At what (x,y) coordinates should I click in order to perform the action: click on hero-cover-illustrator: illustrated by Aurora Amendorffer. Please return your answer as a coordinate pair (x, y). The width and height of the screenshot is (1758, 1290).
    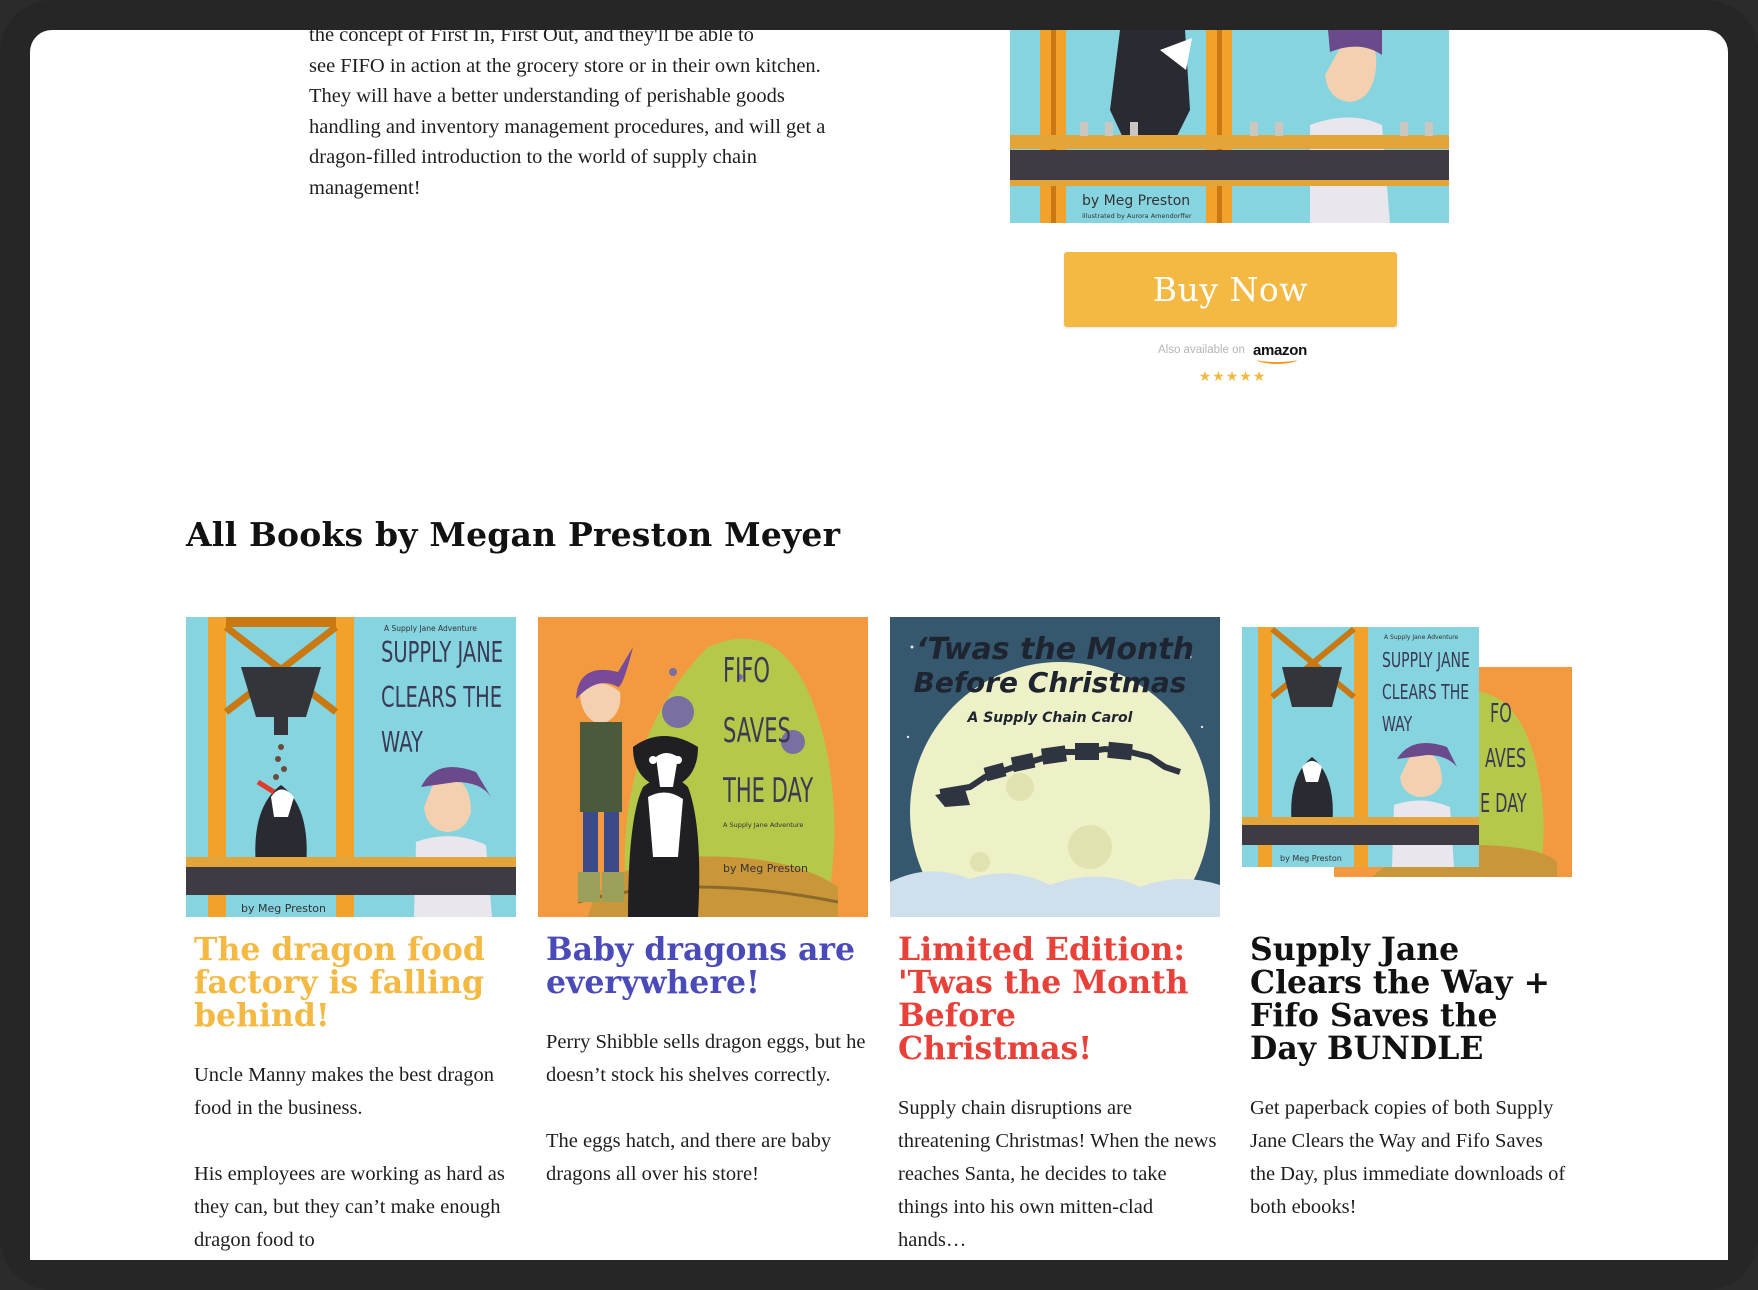
    Looking at the image, I should click on (1137, 216).